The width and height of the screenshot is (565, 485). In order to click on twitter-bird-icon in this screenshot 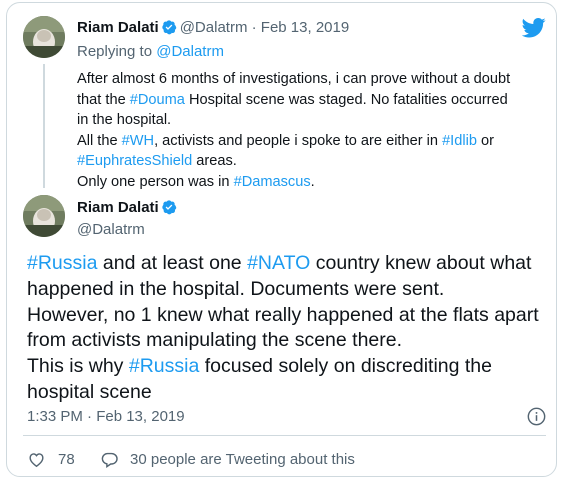, I will do `click(534, 28)`.